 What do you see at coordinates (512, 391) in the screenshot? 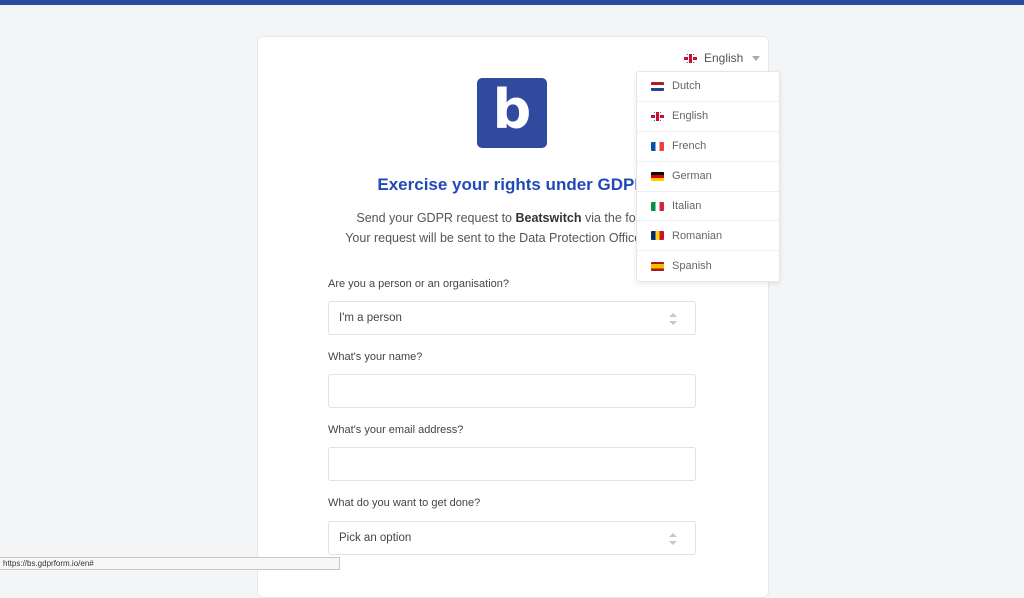
I see `name-input` at bounding box center [512, 391].